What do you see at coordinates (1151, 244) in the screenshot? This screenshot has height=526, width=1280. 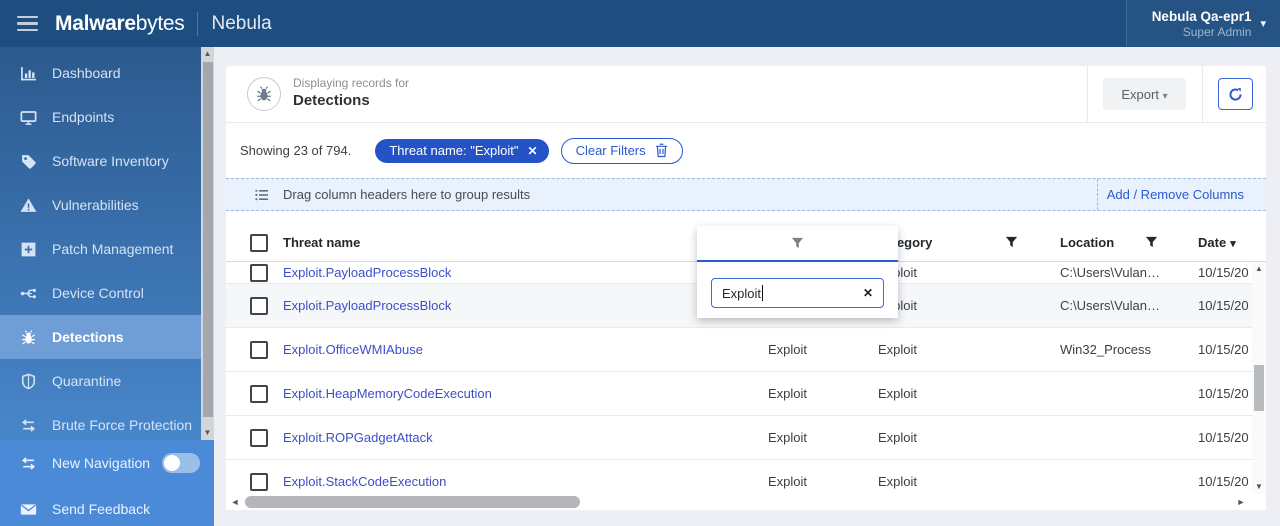 I see `location-filter-icon` at bounding box center [1151, 244].